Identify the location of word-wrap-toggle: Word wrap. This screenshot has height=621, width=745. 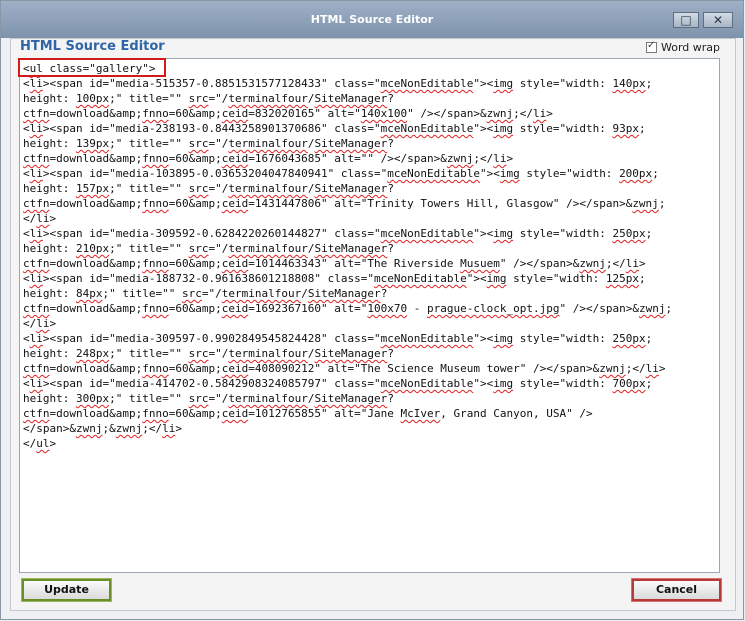
(683, 47).